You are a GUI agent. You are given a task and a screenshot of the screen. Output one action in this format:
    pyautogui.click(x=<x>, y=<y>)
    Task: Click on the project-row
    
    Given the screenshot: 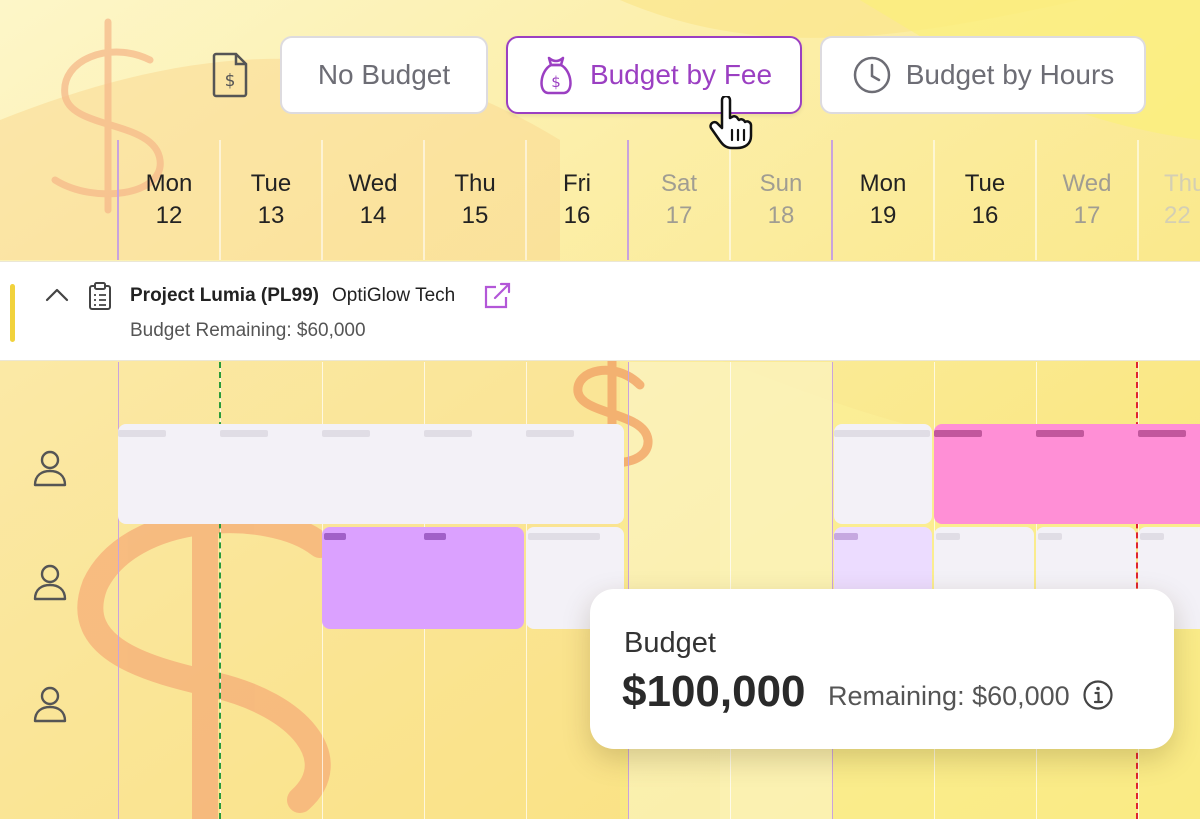 What is the action you would take?
    pyautogui.click(x=600, y=311)
    